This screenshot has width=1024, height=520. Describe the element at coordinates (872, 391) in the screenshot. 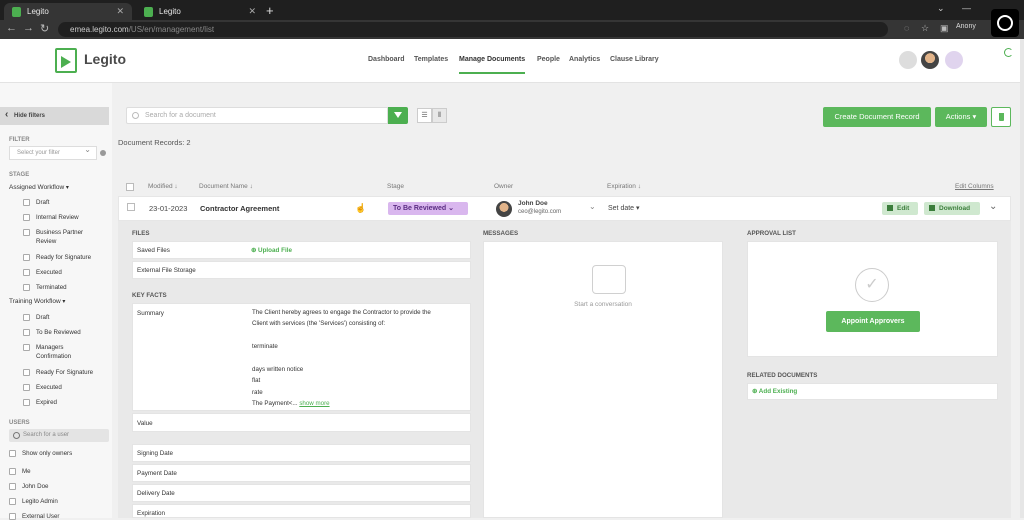

I see `add-existing-link: Add Existing` at that location.